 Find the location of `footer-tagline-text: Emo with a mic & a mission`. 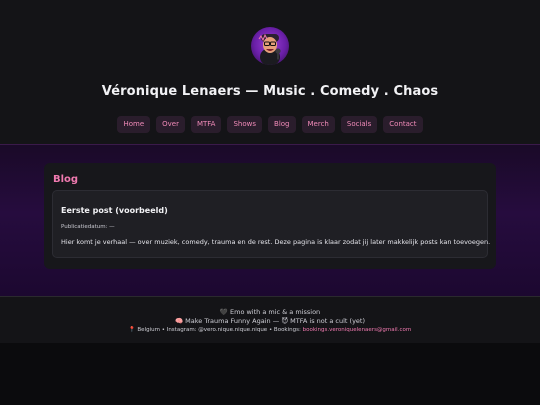

footer-tagline-text: Emo with a mic & a mission is located at coordinates (275, 312).